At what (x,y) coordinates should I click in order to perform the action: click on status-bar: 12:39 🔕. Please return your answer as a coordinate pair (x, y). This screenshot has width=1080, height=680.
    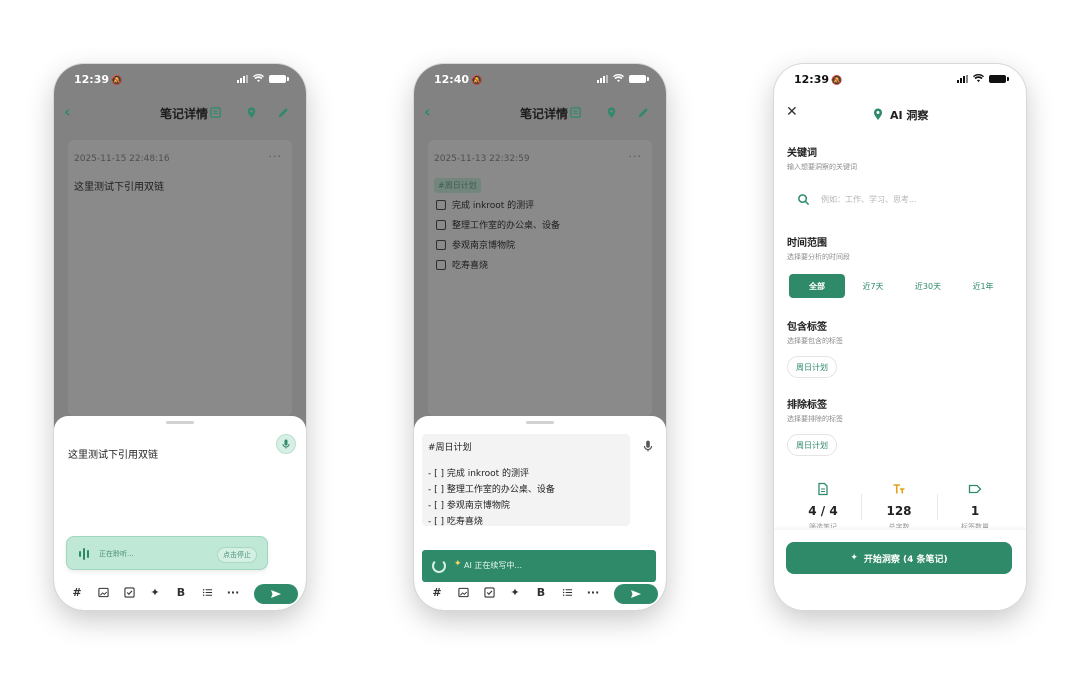
    Looking at the image, I should click on (900, 81).